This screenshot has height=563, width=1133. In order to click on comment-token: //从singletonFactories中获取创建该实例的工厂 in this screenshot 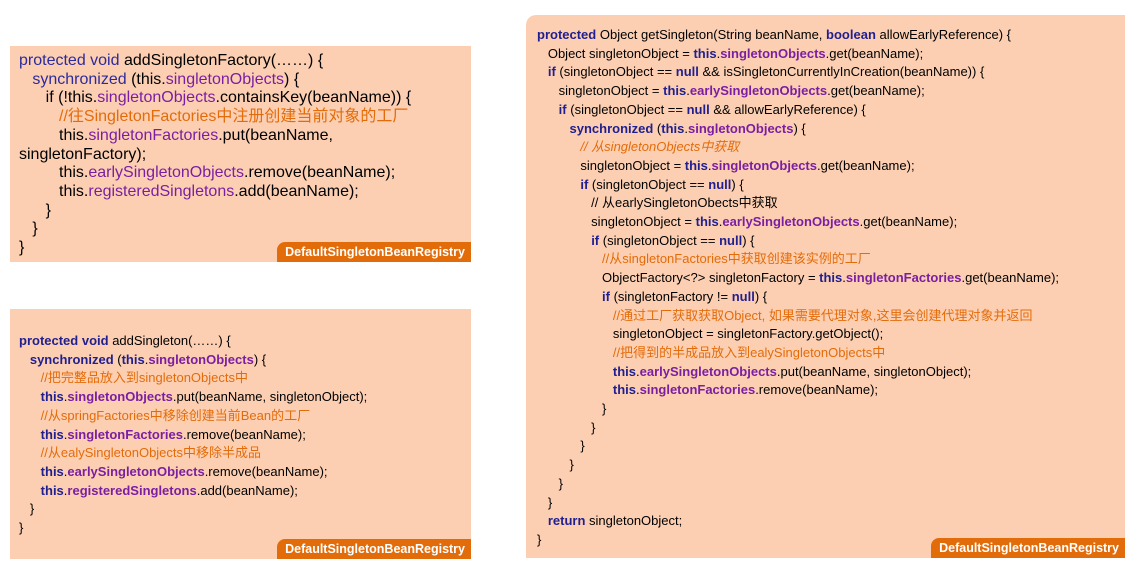, I will do `click(736, 259)`.